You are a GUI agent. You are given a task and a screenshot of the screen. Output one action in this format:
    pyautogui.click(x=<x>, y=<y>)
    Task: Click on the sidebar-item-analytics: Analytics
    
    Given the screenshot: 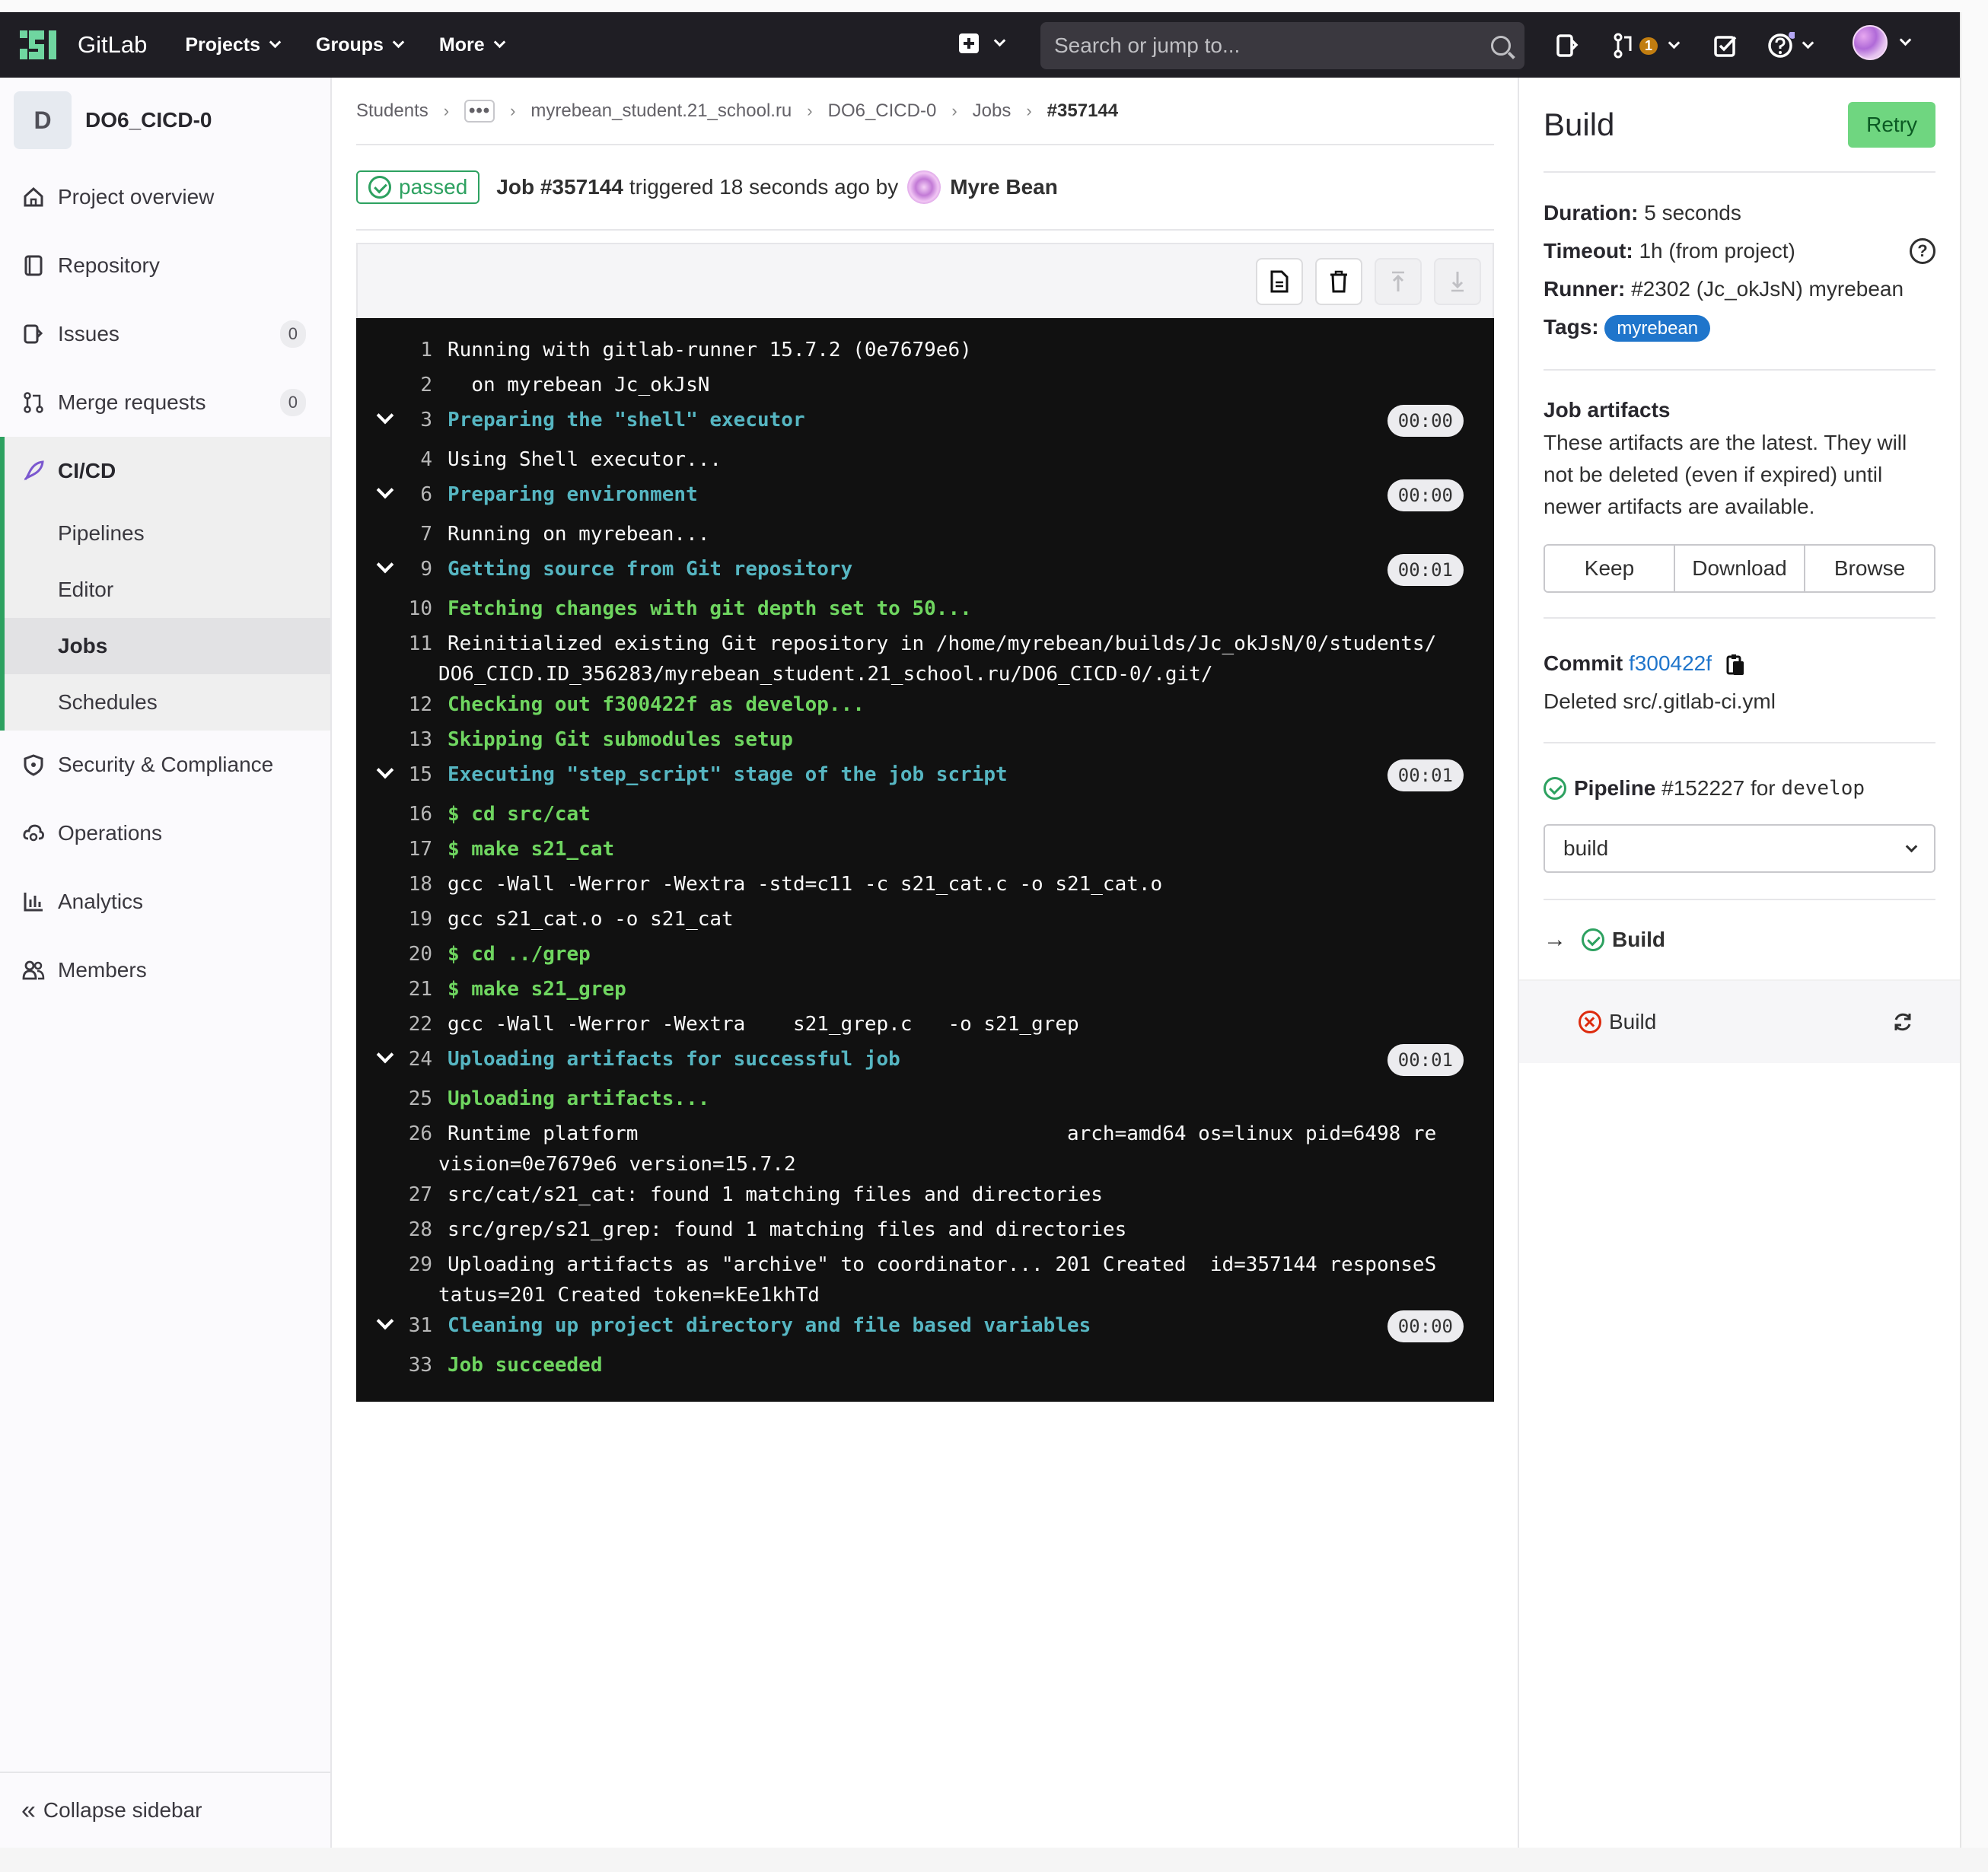 What is the action you would take?
    pyautogui.click(x=165, y=902)
    